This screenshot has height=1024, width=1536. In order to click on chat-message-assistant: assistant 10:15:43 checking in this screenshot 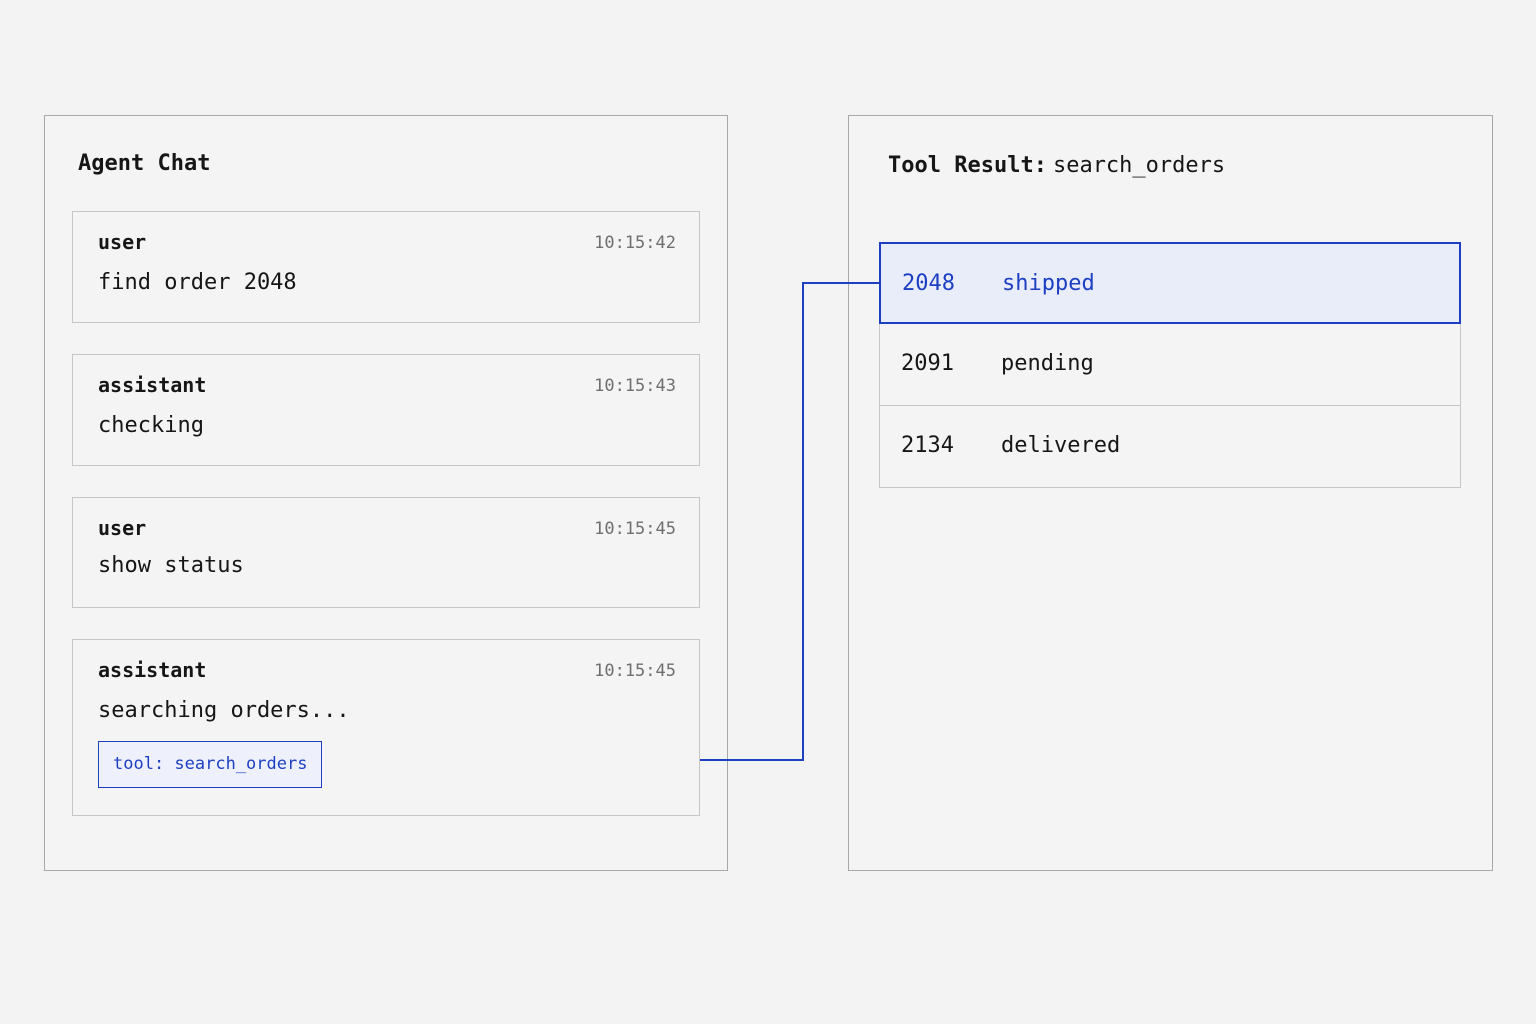, I will do `click(386, 410)`.